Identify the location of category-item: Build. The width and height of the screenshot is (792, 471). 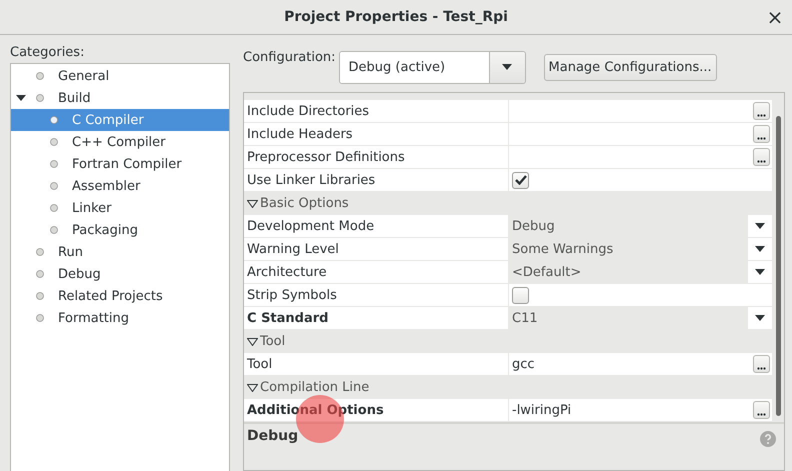
(120, 98).